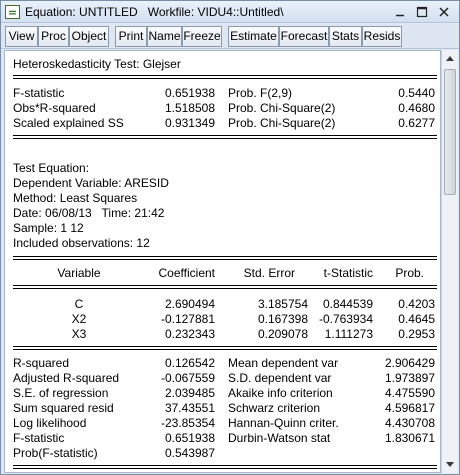  What do you see at coordinates (189, 438) in the screenshot?
I see `summary-value: 0.651938` at bounding box center [189, 438].